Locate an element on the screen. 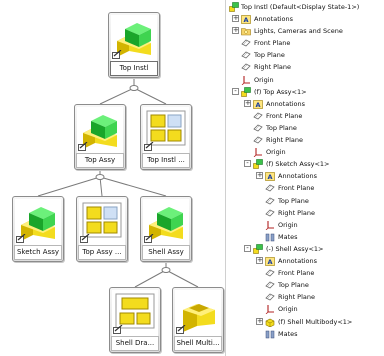 The height and width of the screenshot is (356, 384). tree-item: - (f) Sketch Assy<1> is located at coordinates (278, 164).